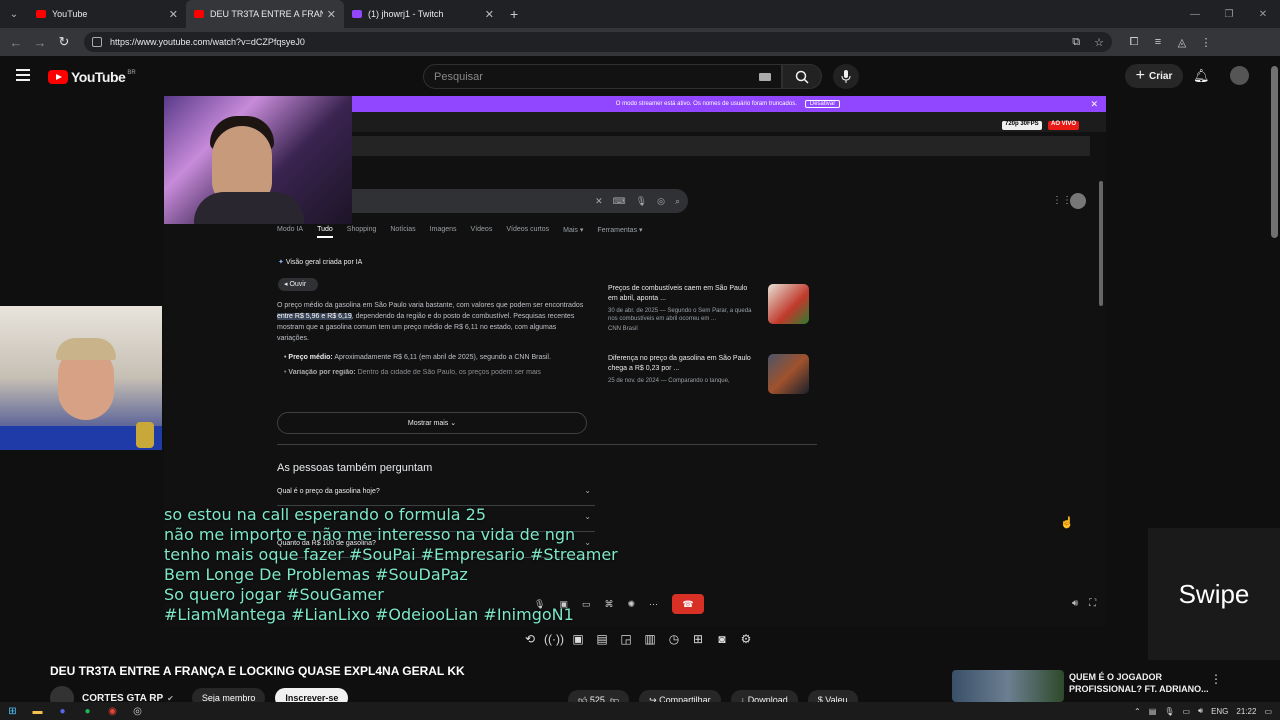  I want to click on lens-icon: ◎, so click(661, 200).